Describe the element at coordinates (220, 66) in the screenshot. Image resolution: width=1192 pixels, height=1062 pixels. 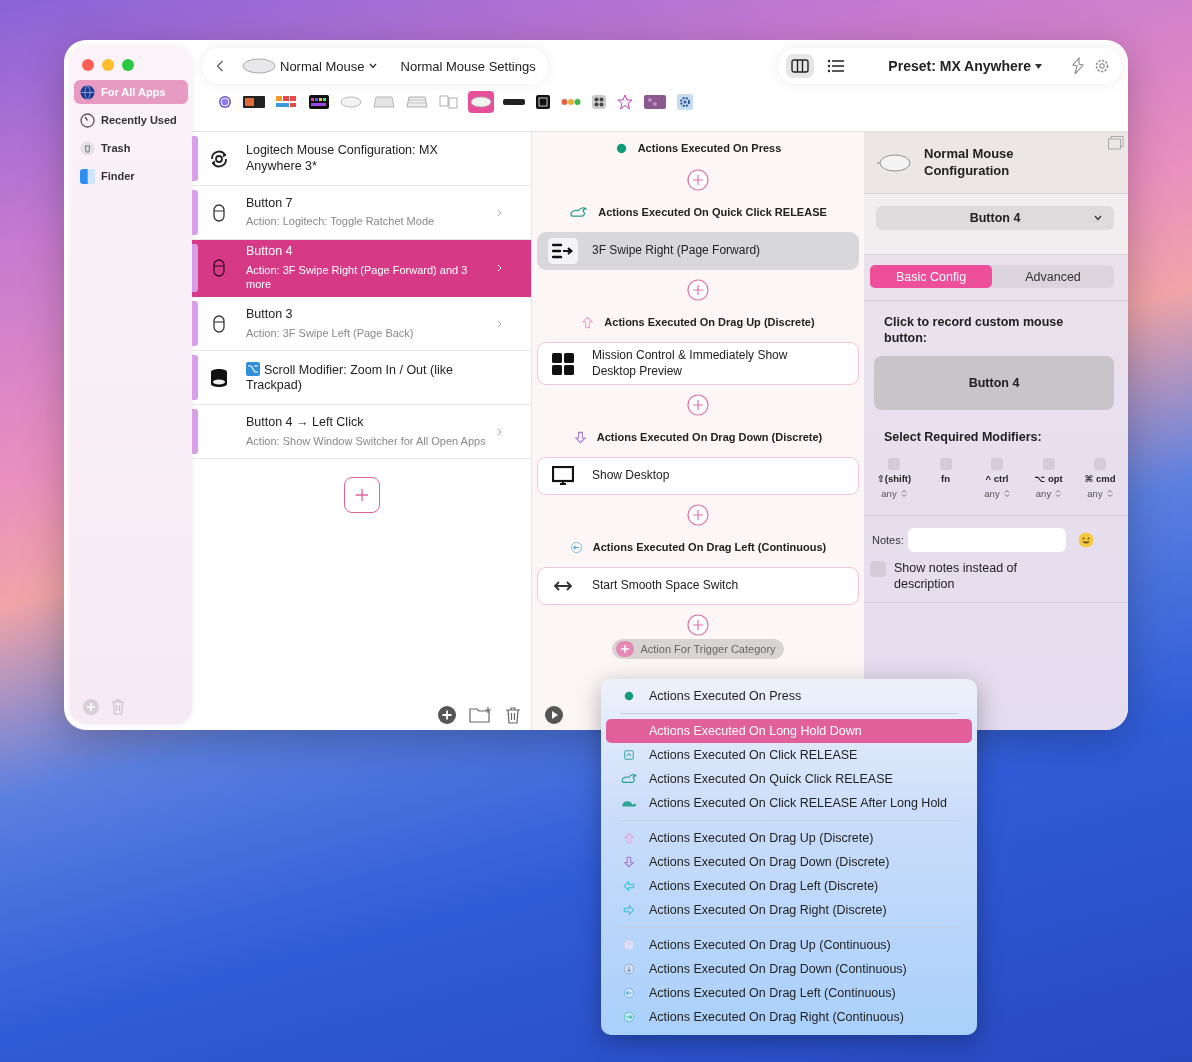
I see `back-icon` at that location.